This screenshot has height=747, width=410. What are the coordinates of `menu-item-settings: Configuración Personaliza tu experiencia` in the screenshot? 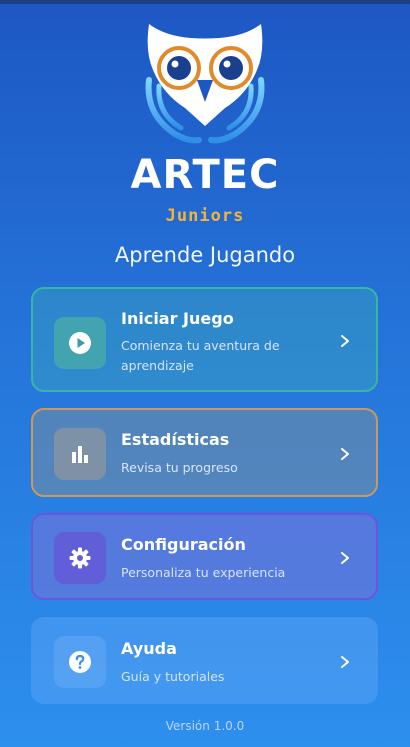 It's located at (204, 556).